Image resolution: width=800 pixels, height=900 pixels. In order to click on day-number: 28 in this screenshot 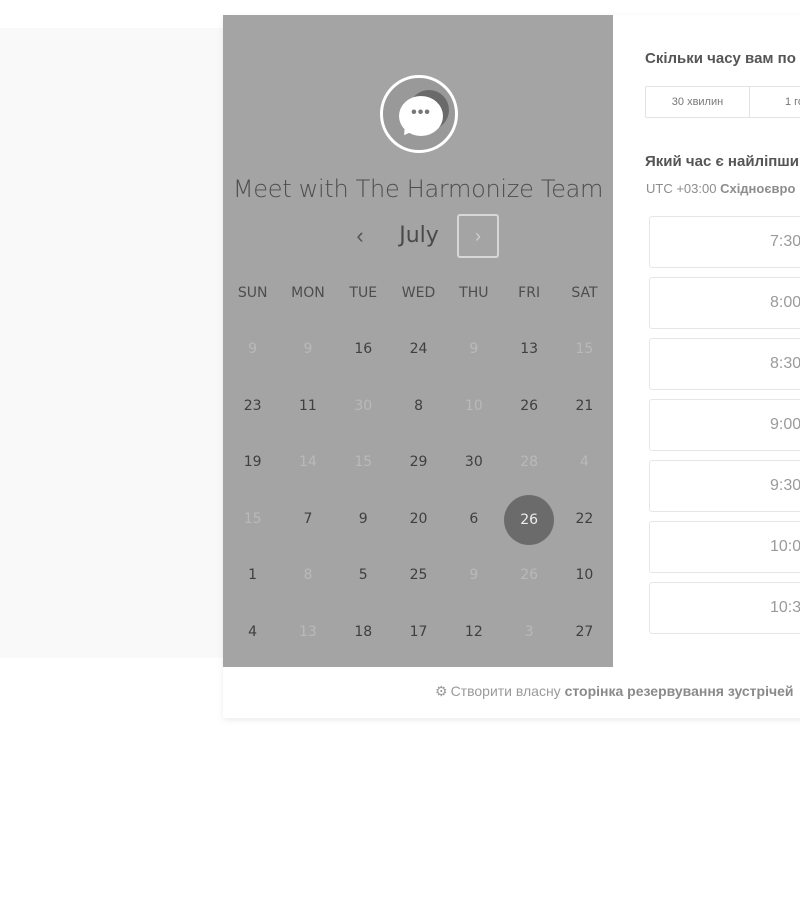, I will do `click(529, 462)`.